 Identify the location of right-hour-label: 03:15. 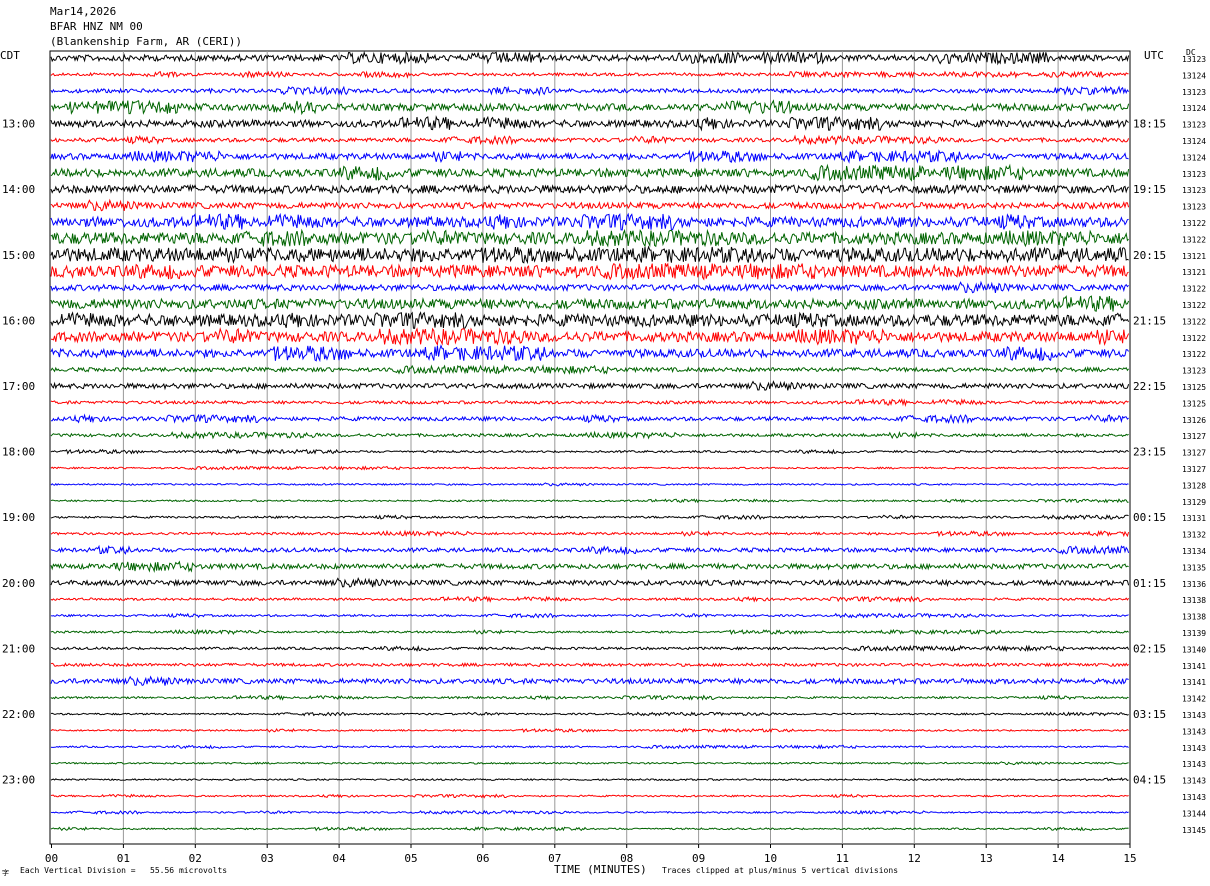
(1149, 714).